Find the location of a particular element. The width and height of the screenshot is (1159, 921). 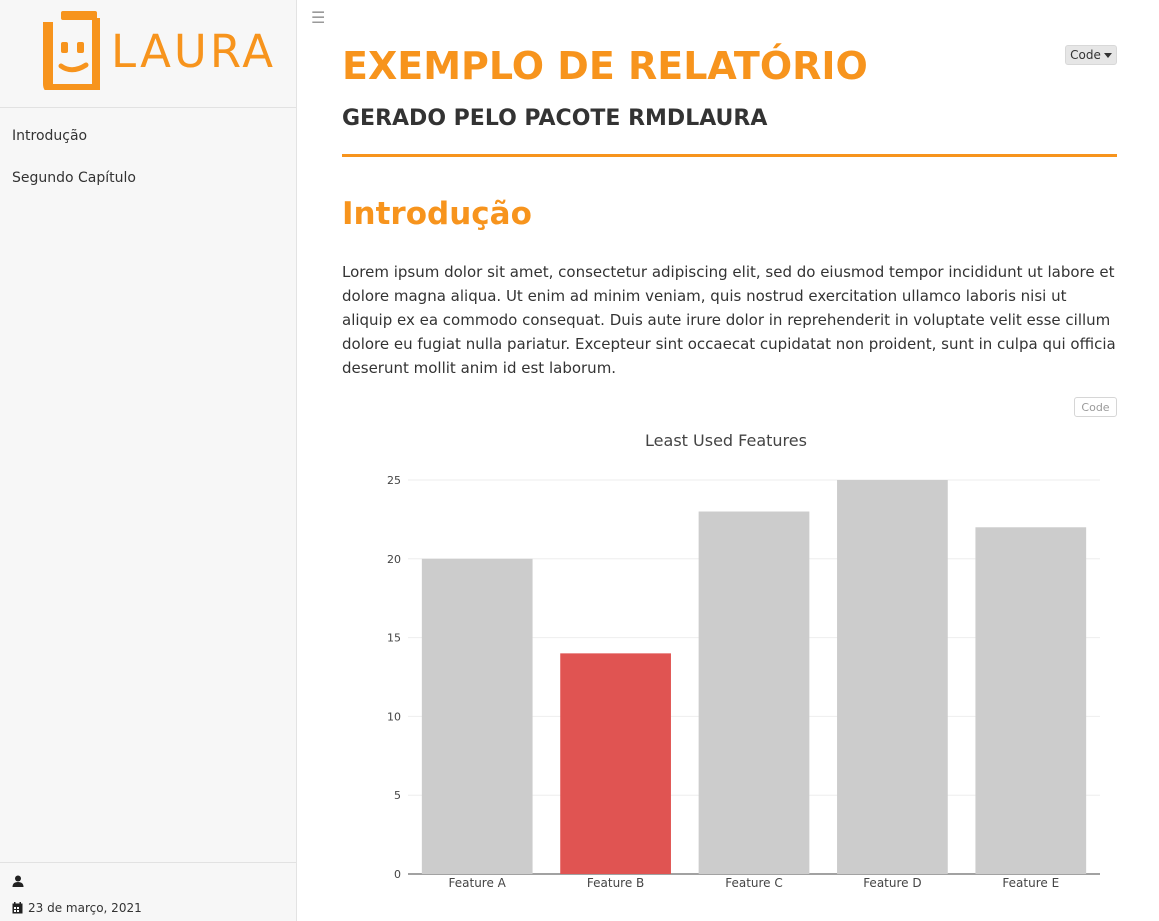

x-tick-label: Feature D is located at coordinates (892, 883).